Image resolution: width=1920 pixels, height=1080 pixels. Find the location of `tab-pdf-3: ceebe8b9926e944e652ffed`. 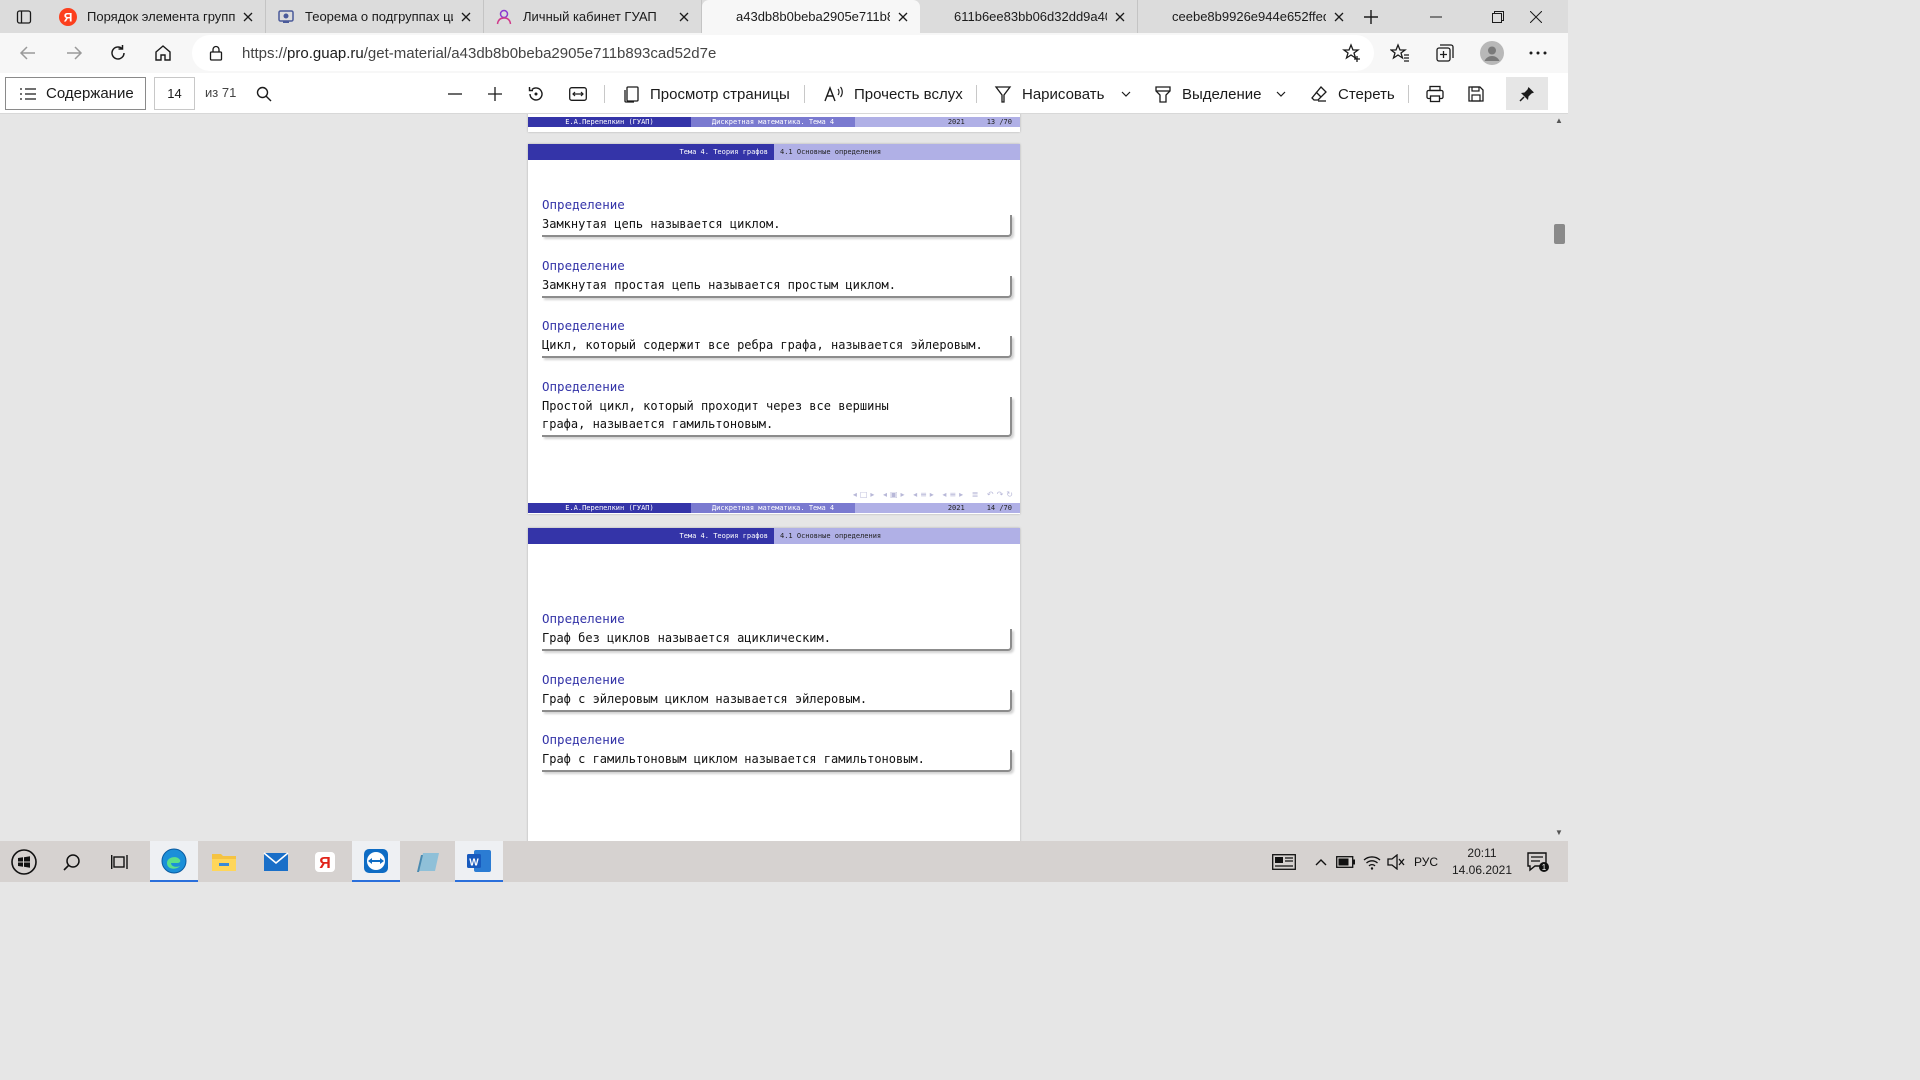

tab-pdf-3: ceebe8b9926e944e652ffed is located at coordinates (1247, 16).